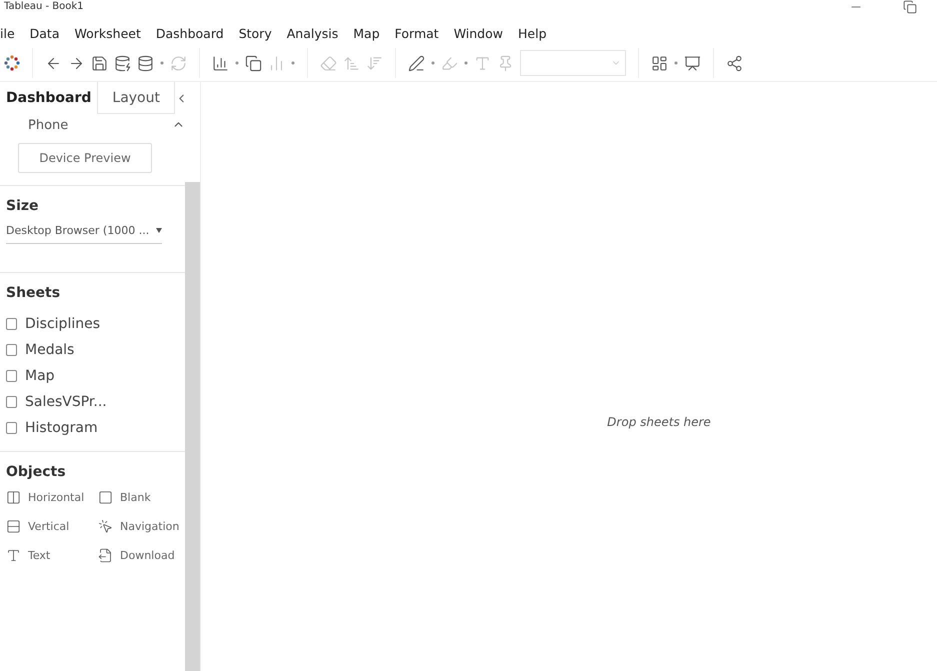 The width and height of the screenshot is (937, 671). I want to click on device-preview-button: Device Preview, so click(85, 158).